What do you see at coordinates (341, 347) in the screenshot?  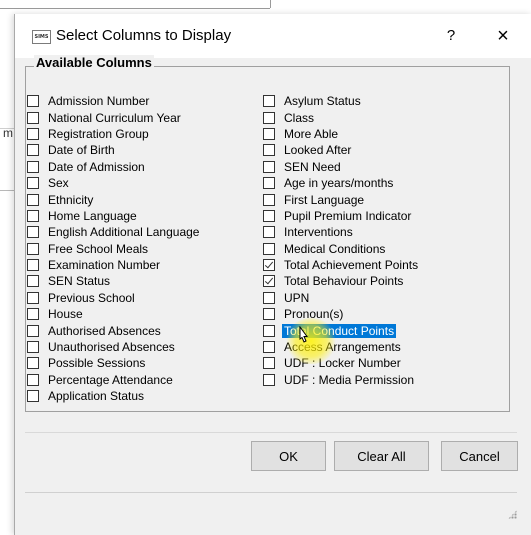 I see `column-option: Access Arrangements` at bounding box center [341, 347].